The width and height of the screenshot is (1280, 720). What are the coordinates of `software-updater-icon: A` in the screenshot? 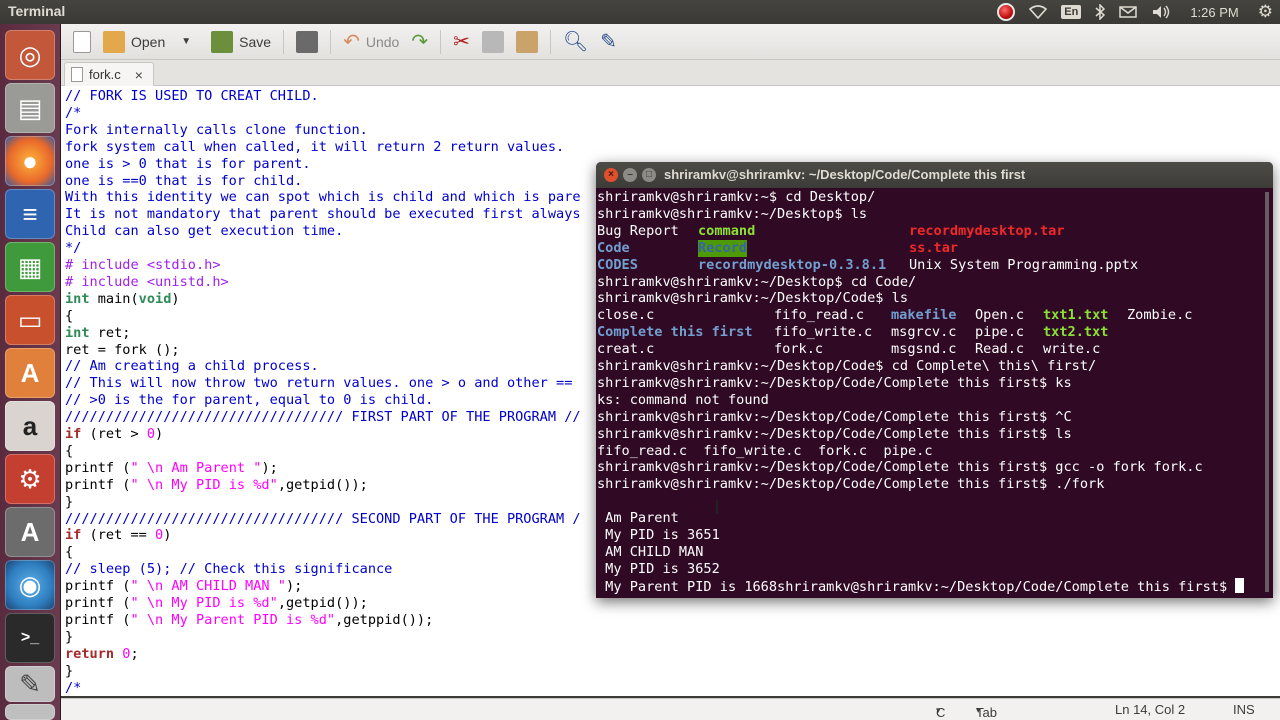 It's located at (30, 532).